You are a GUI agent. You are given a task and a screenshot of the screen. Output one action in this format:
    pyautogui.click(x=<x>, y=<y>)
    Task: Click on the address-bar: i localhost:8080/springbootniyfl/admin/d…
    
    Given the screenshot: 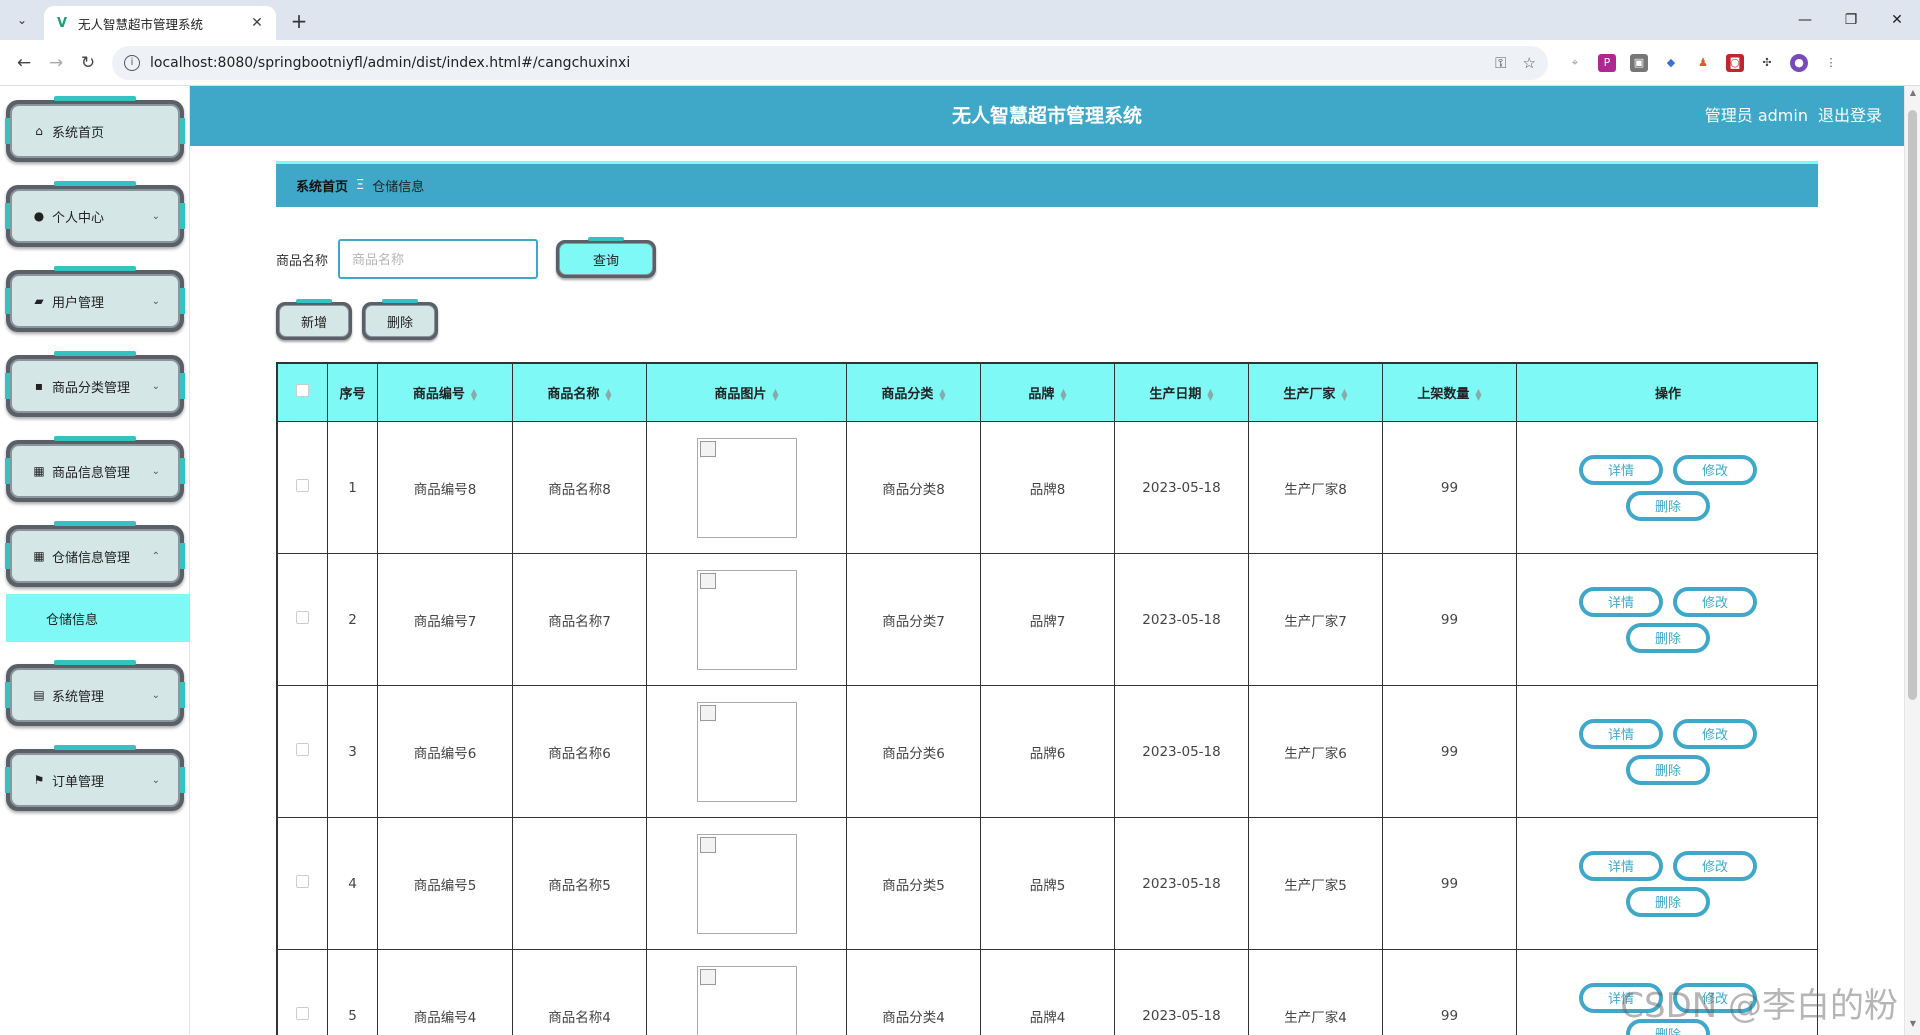 What is the action you would take?
    pyautogui.click(x=830, y=62)
    